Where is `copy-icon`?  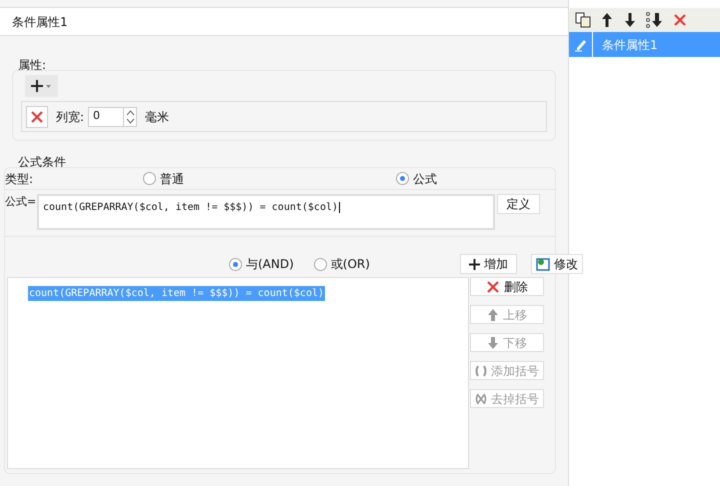 copy-icon is located at coordinates (583, 20).